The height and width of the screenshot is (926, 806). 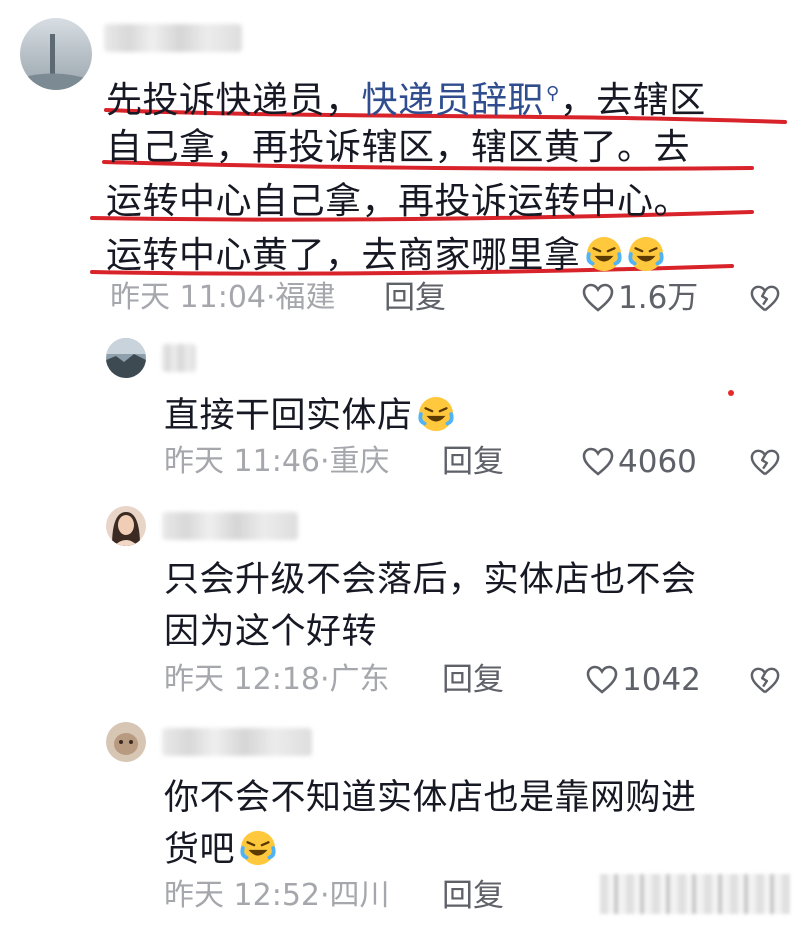 I want to click on like-button: 1.6万, so click(x=640, y=298).